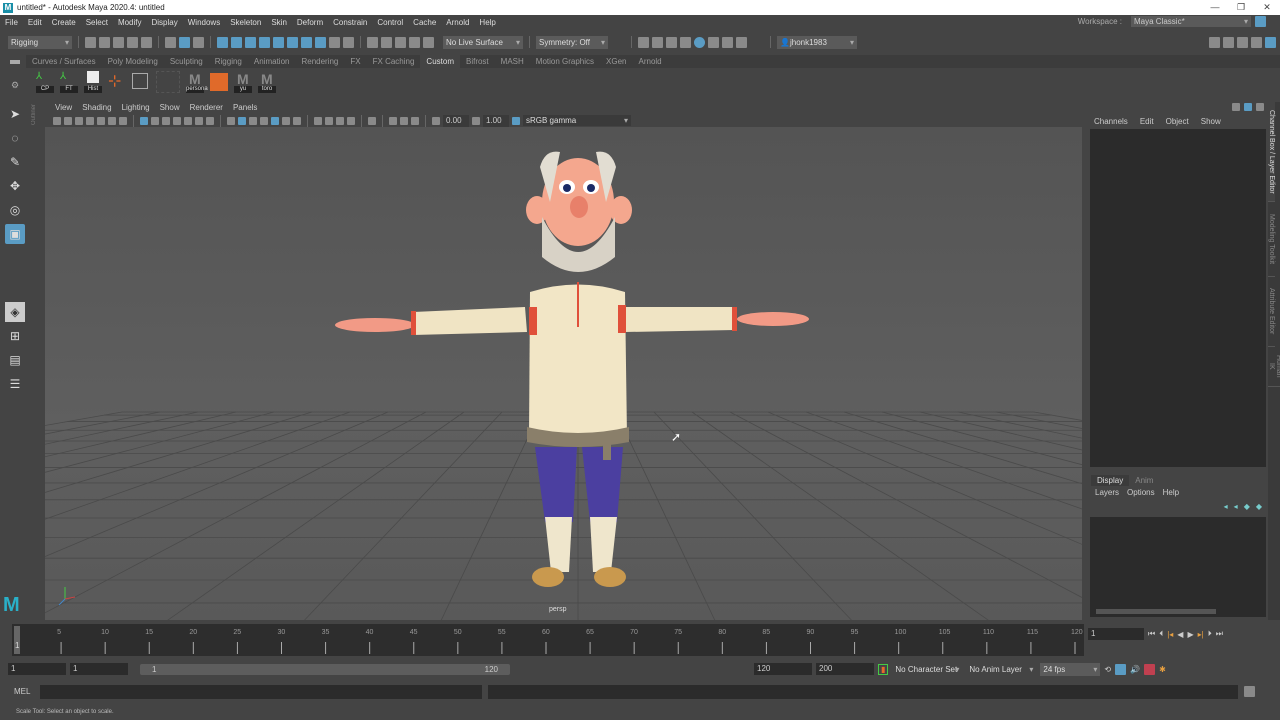  What do you see at coordinates (334, 42) in the screenshot?
I see `lock-selection-icon` at bounding box center [334, 42].